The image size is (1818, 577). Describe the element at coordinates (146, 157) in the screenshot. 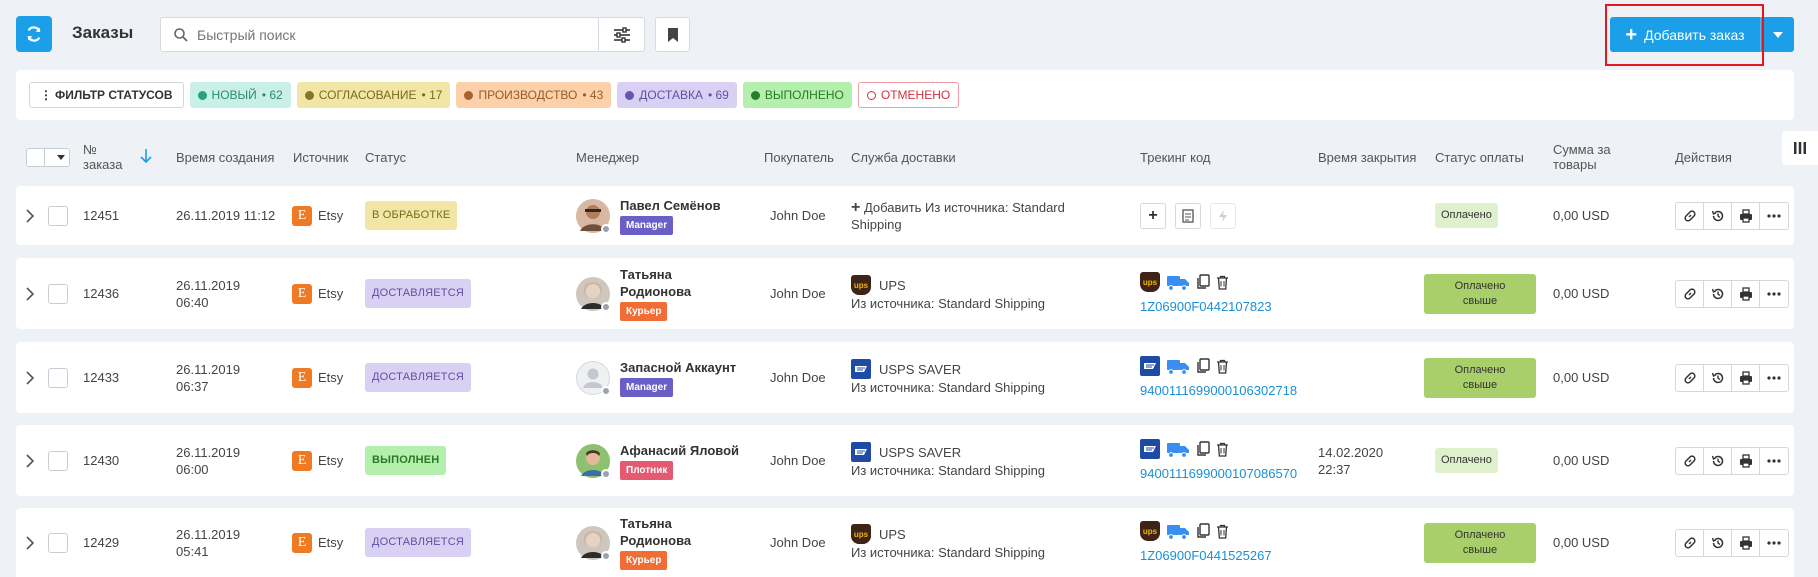

I see `sort-arrow-down-icon` at that location.